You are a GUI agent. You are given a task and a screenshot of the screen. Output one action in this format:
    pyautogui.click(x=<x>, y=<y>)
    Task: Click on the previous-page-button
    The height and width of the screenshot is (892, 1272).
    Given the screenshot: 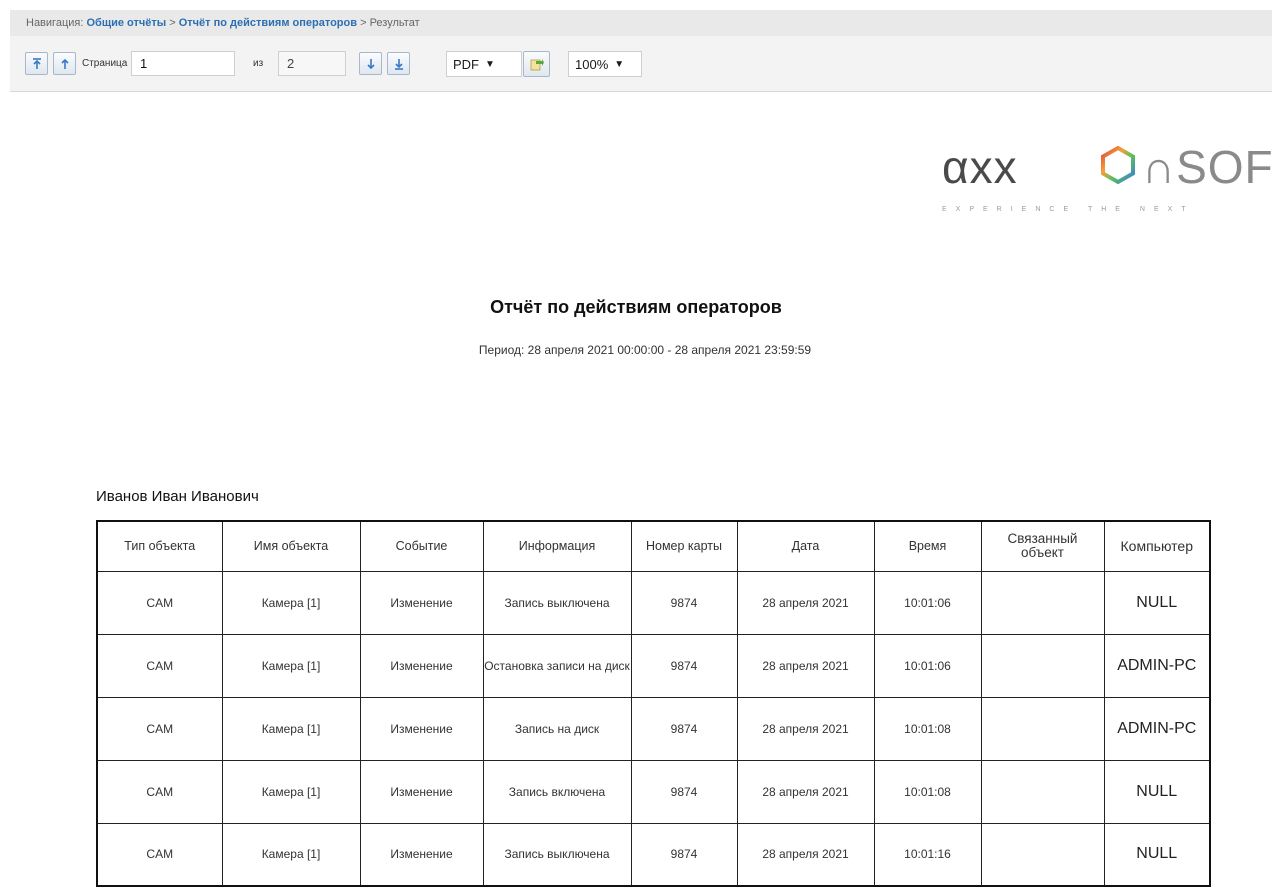 What is the action you would take?
    pyautogui.click(x=64, y=63)
    